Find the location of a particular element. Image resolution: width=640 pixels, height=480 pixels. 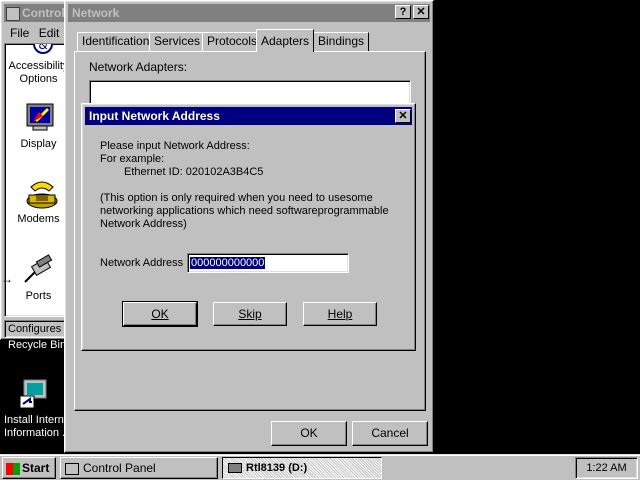

instruction-example: Ethernet ID: 020102A3B4C5 is located at coordinates (194, 172).